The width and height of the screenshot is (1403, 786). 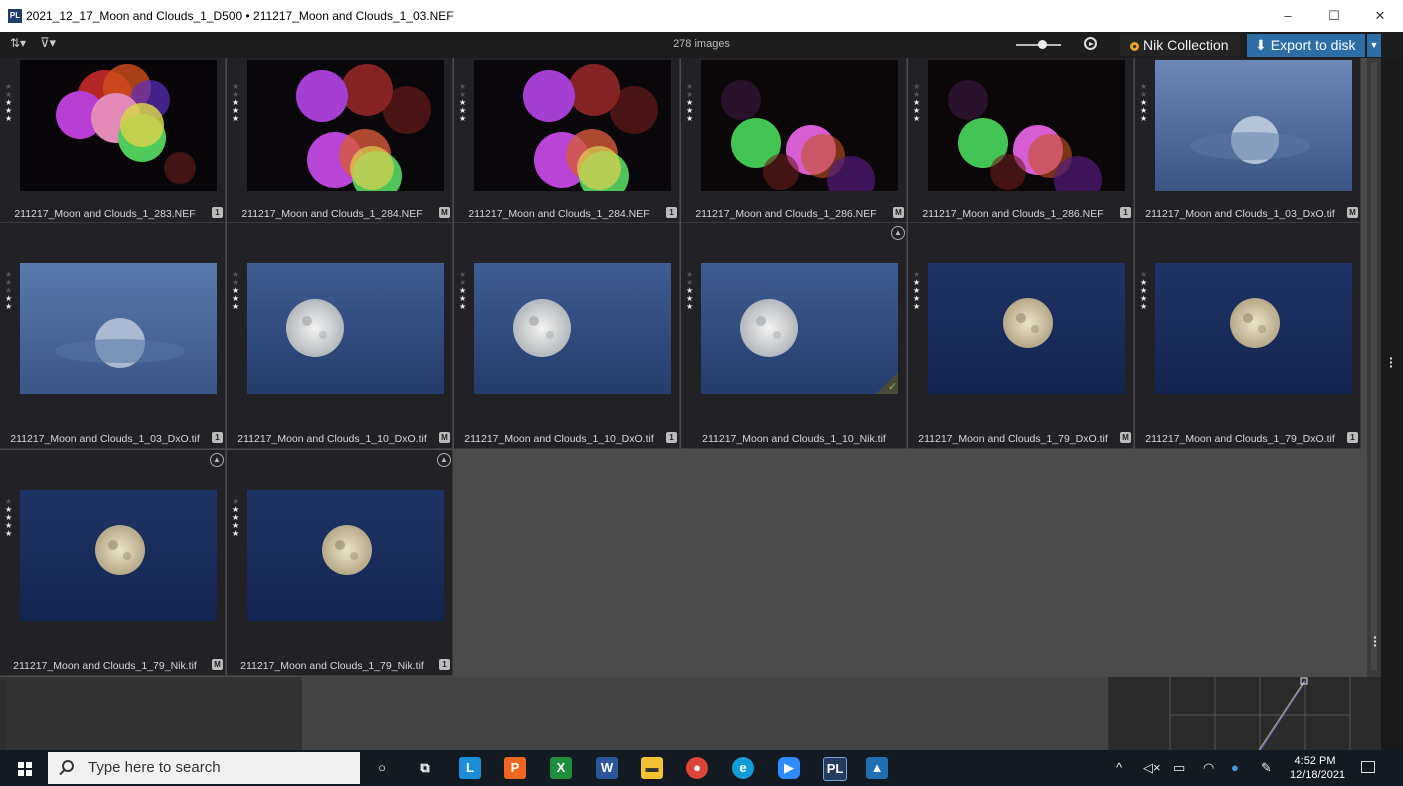 I want to click on virtual-copy-badge: M, so click(x=1125, y=437).